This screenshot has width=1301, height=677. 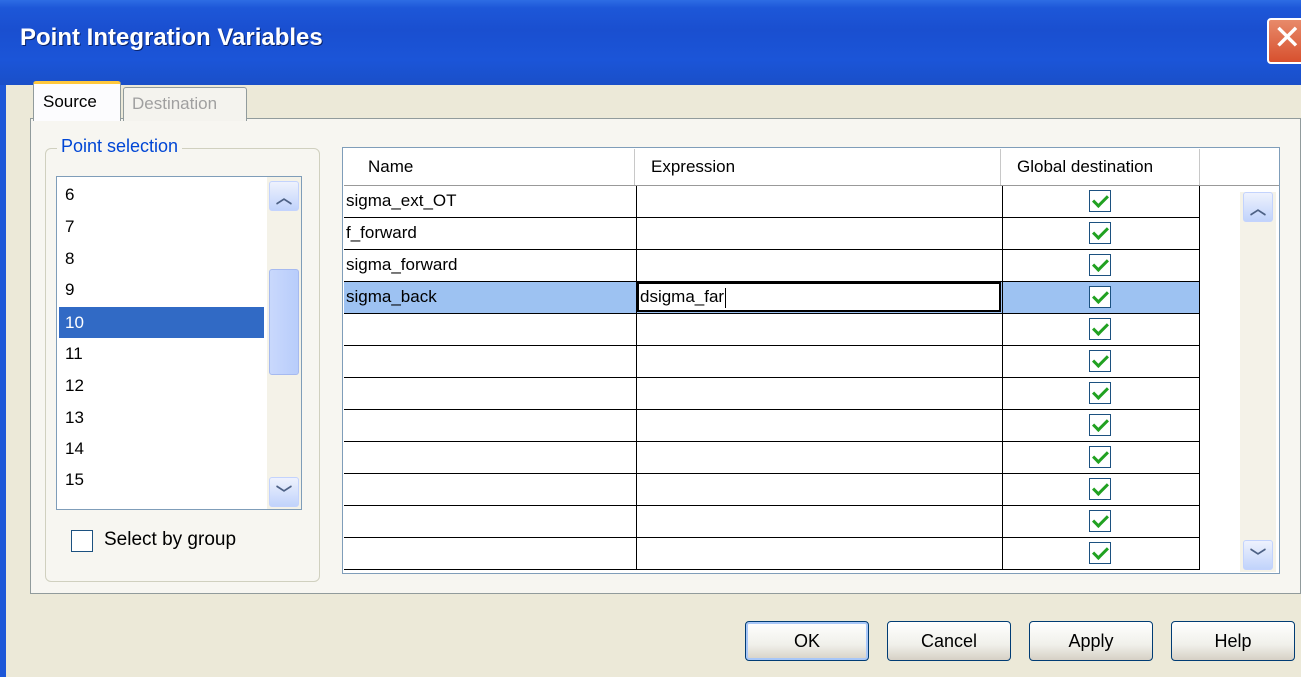 I want to click on list-item: 9, so click(x=69, y=290).